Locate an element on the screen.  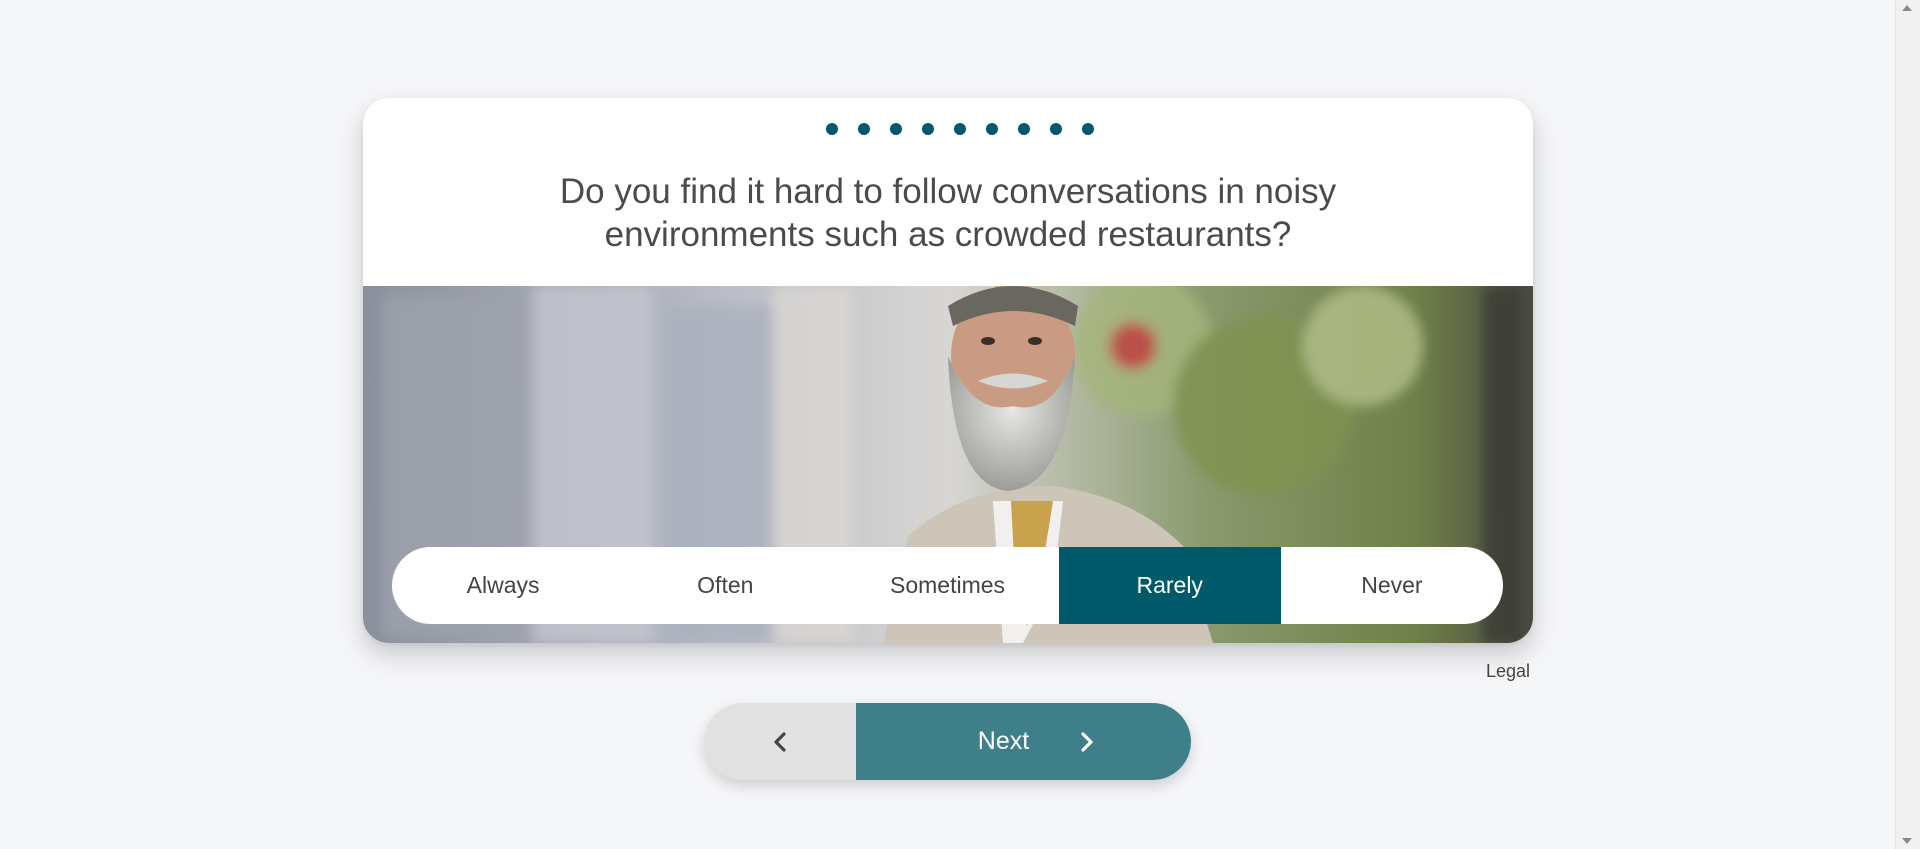
answer-always: Always is located at coordinates (503, 585).